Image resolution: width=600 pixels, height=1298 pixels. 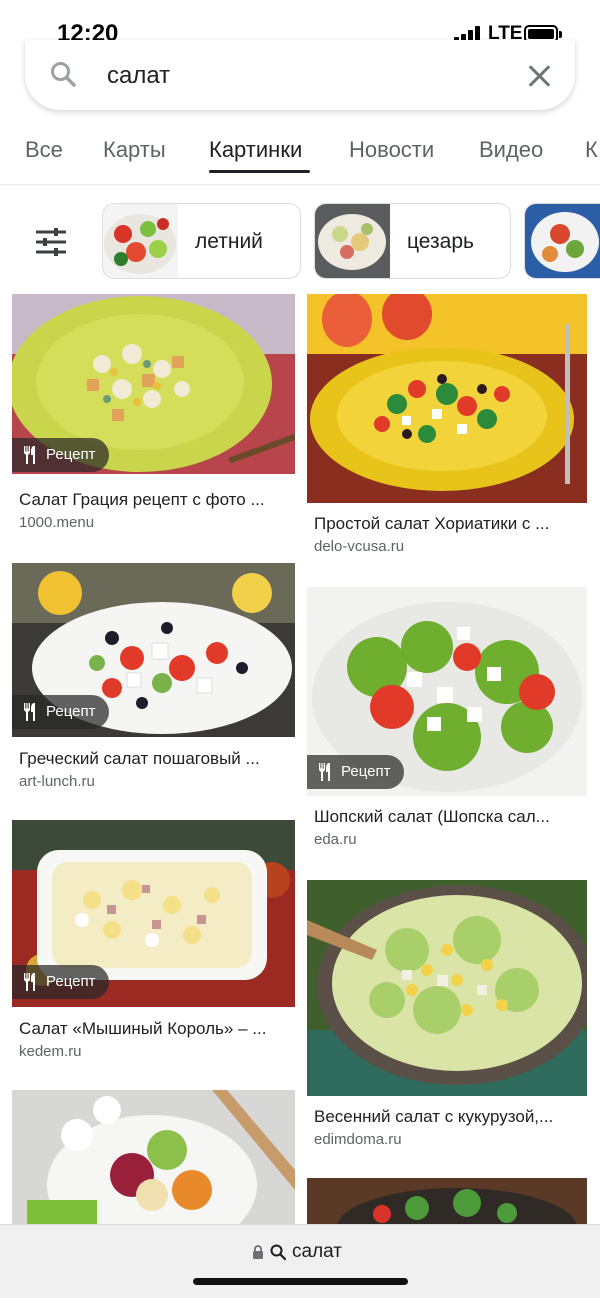 What do you see at coordinates (539, 76) in the screenshot?
I see `close-icon` at bounding box center [539, 76].